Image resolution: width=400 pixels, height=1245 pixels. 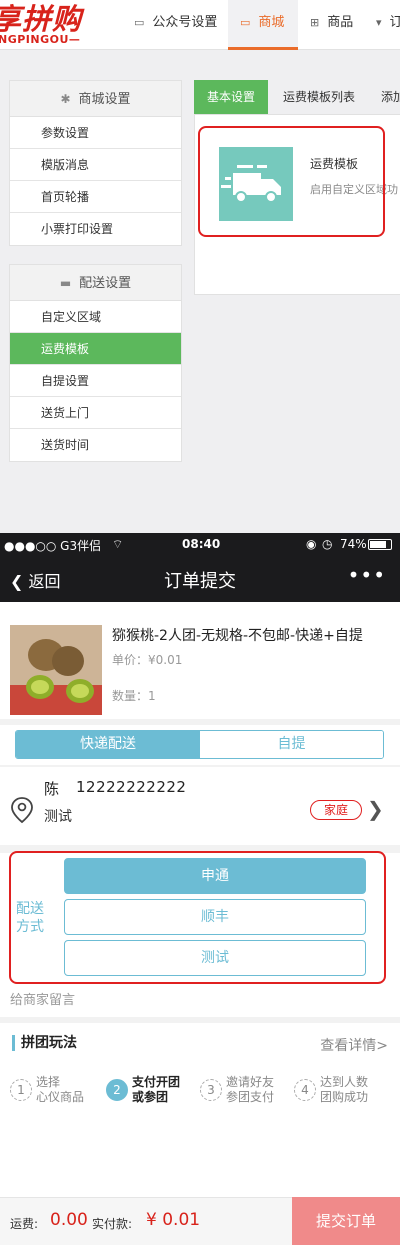 What do you see at coordinates (344, 1082) in the screenshot?
I see `step-line: 达到人数` at bounding box center [344, 1082].